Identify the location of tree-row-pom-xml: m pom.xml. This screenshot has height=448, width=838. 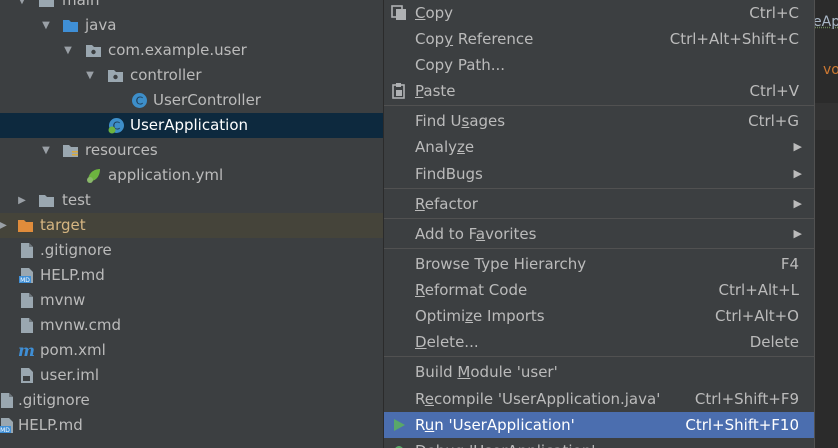
(192, 350).